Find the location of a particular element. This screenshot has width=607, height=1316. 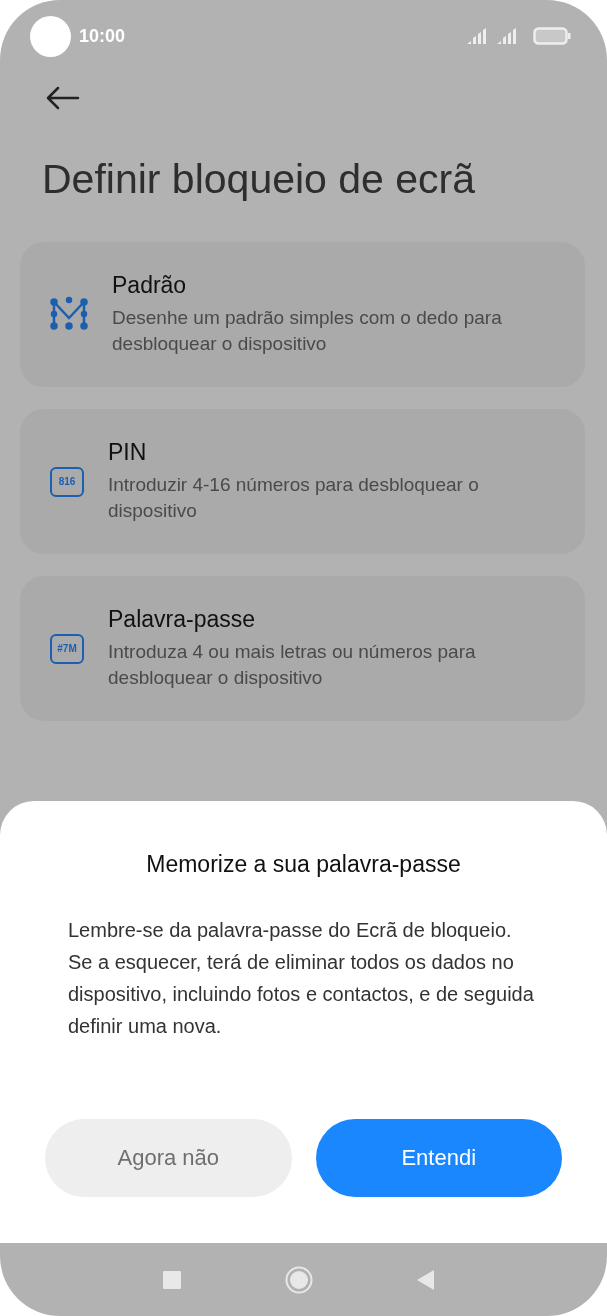

lock-option-card: Padrão Desenhe um padrão simples com o dedo para desbloquear o dispositivo is located at coordinates (302, 314).